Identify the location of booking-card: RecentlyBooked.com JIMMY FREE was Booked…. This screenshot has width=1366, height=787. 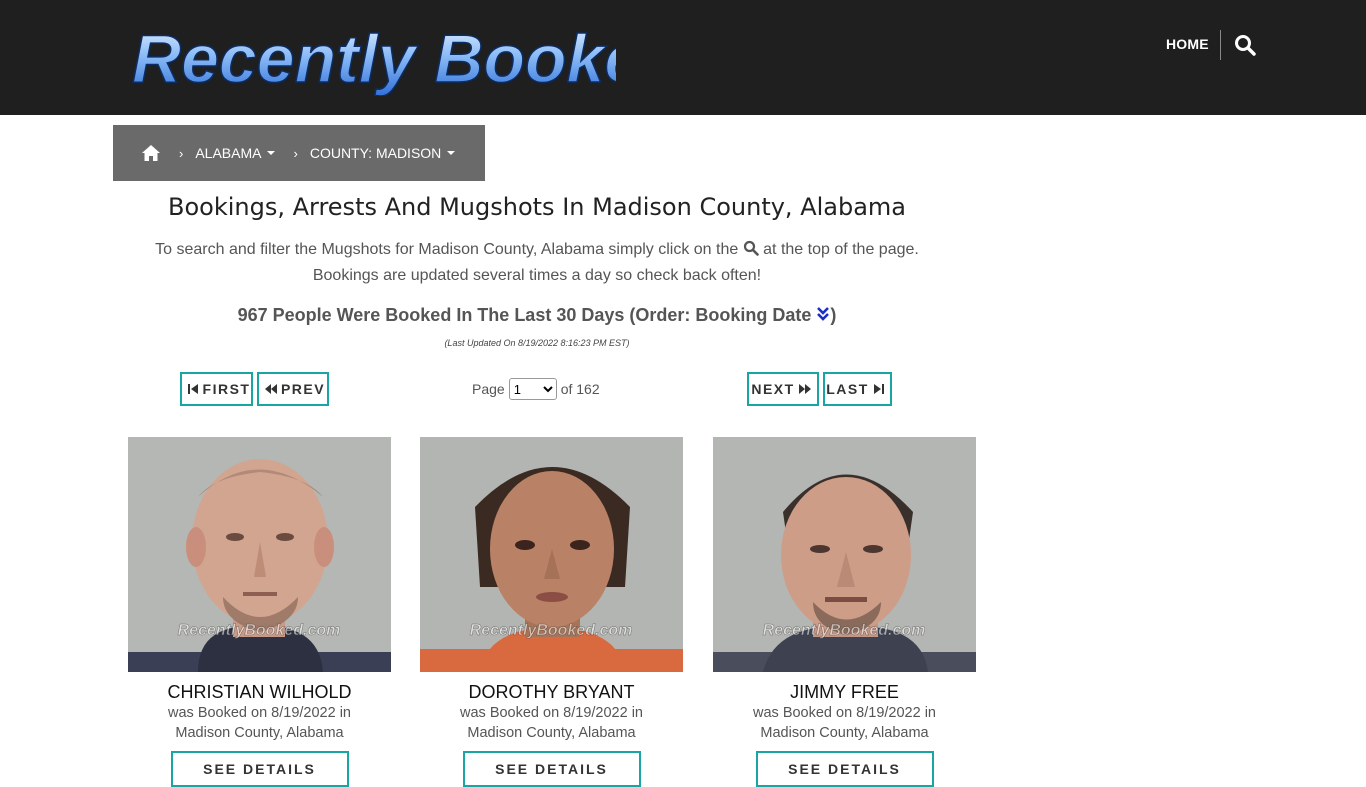
(844, 612).